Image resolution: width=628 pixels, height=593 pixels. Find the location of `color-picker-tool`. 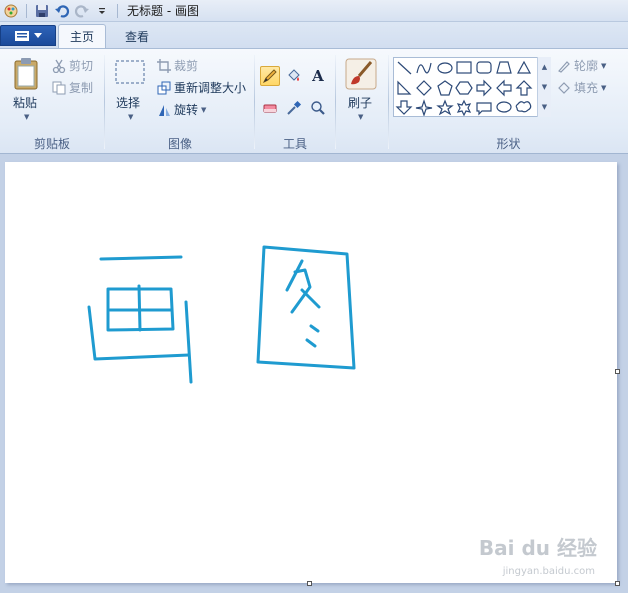

color-picker-tool is located at coordinates (294, 108).